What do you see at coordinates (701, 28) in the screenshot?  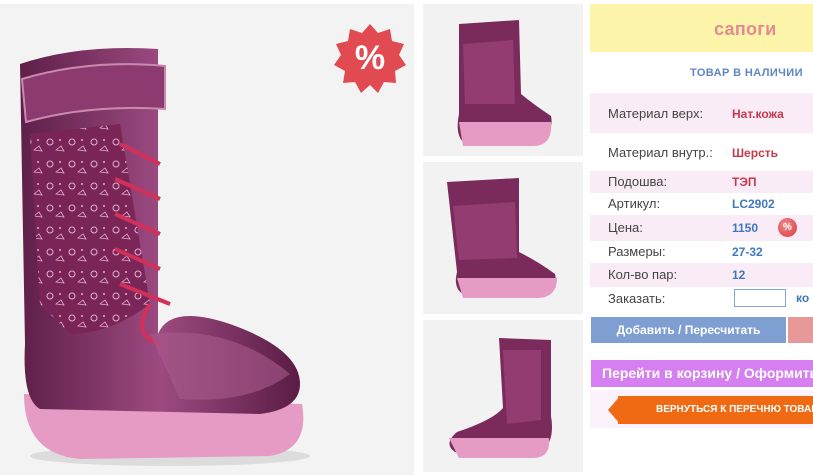 I see `product-title-box: сапоги` at bounding box center [701, 28].